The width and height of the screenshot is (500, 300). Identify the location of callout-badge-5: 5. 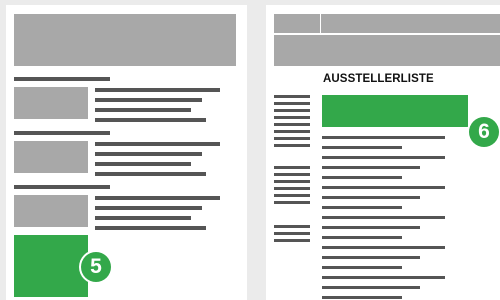
(96, 267).